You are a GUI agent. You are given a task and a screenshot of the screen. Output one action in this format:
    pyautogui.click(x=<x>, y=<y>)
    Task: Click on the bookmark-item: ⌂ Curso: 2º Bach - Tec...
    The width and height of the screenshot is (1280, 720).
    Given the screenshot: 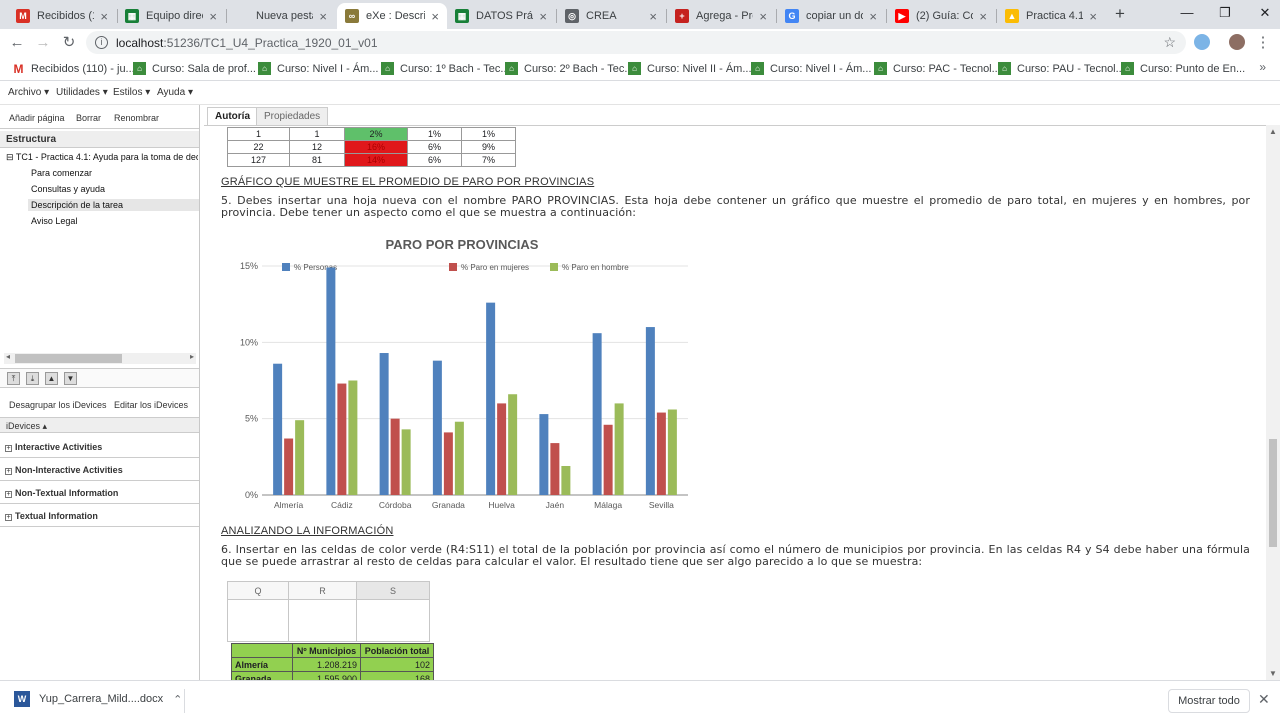 What is the action you would take?
    pyautogui.click(x=569, y=68)
    